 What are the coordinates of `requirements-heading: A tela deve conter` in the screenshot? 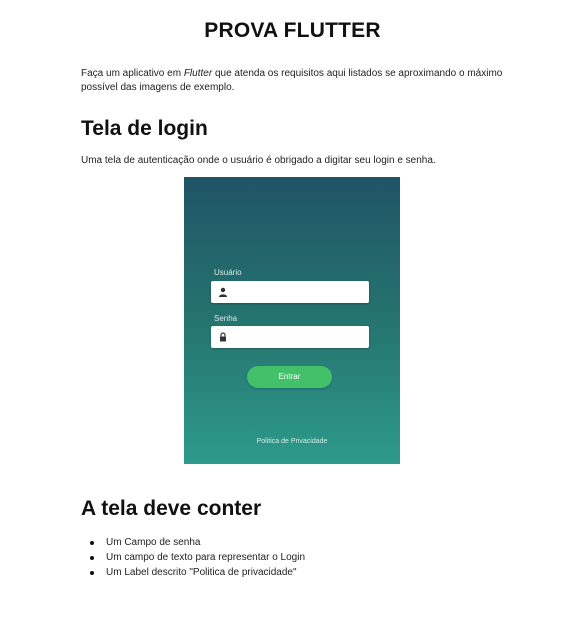 It's located at (171, 508).